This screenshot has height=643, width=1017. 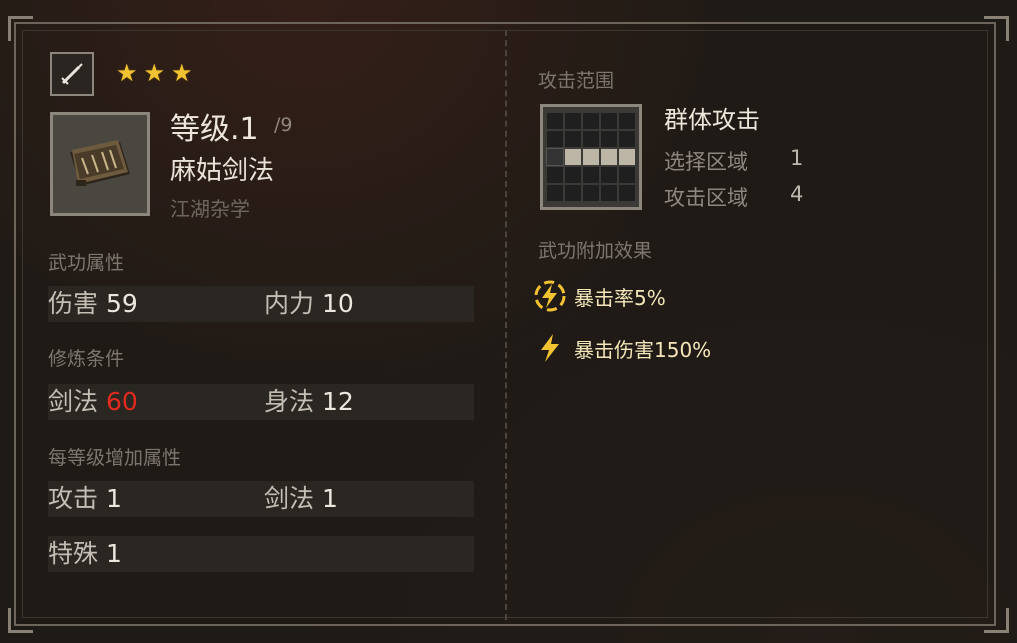 I want to click on effect-text: 暴击率5%, so click(x=620, y=297).